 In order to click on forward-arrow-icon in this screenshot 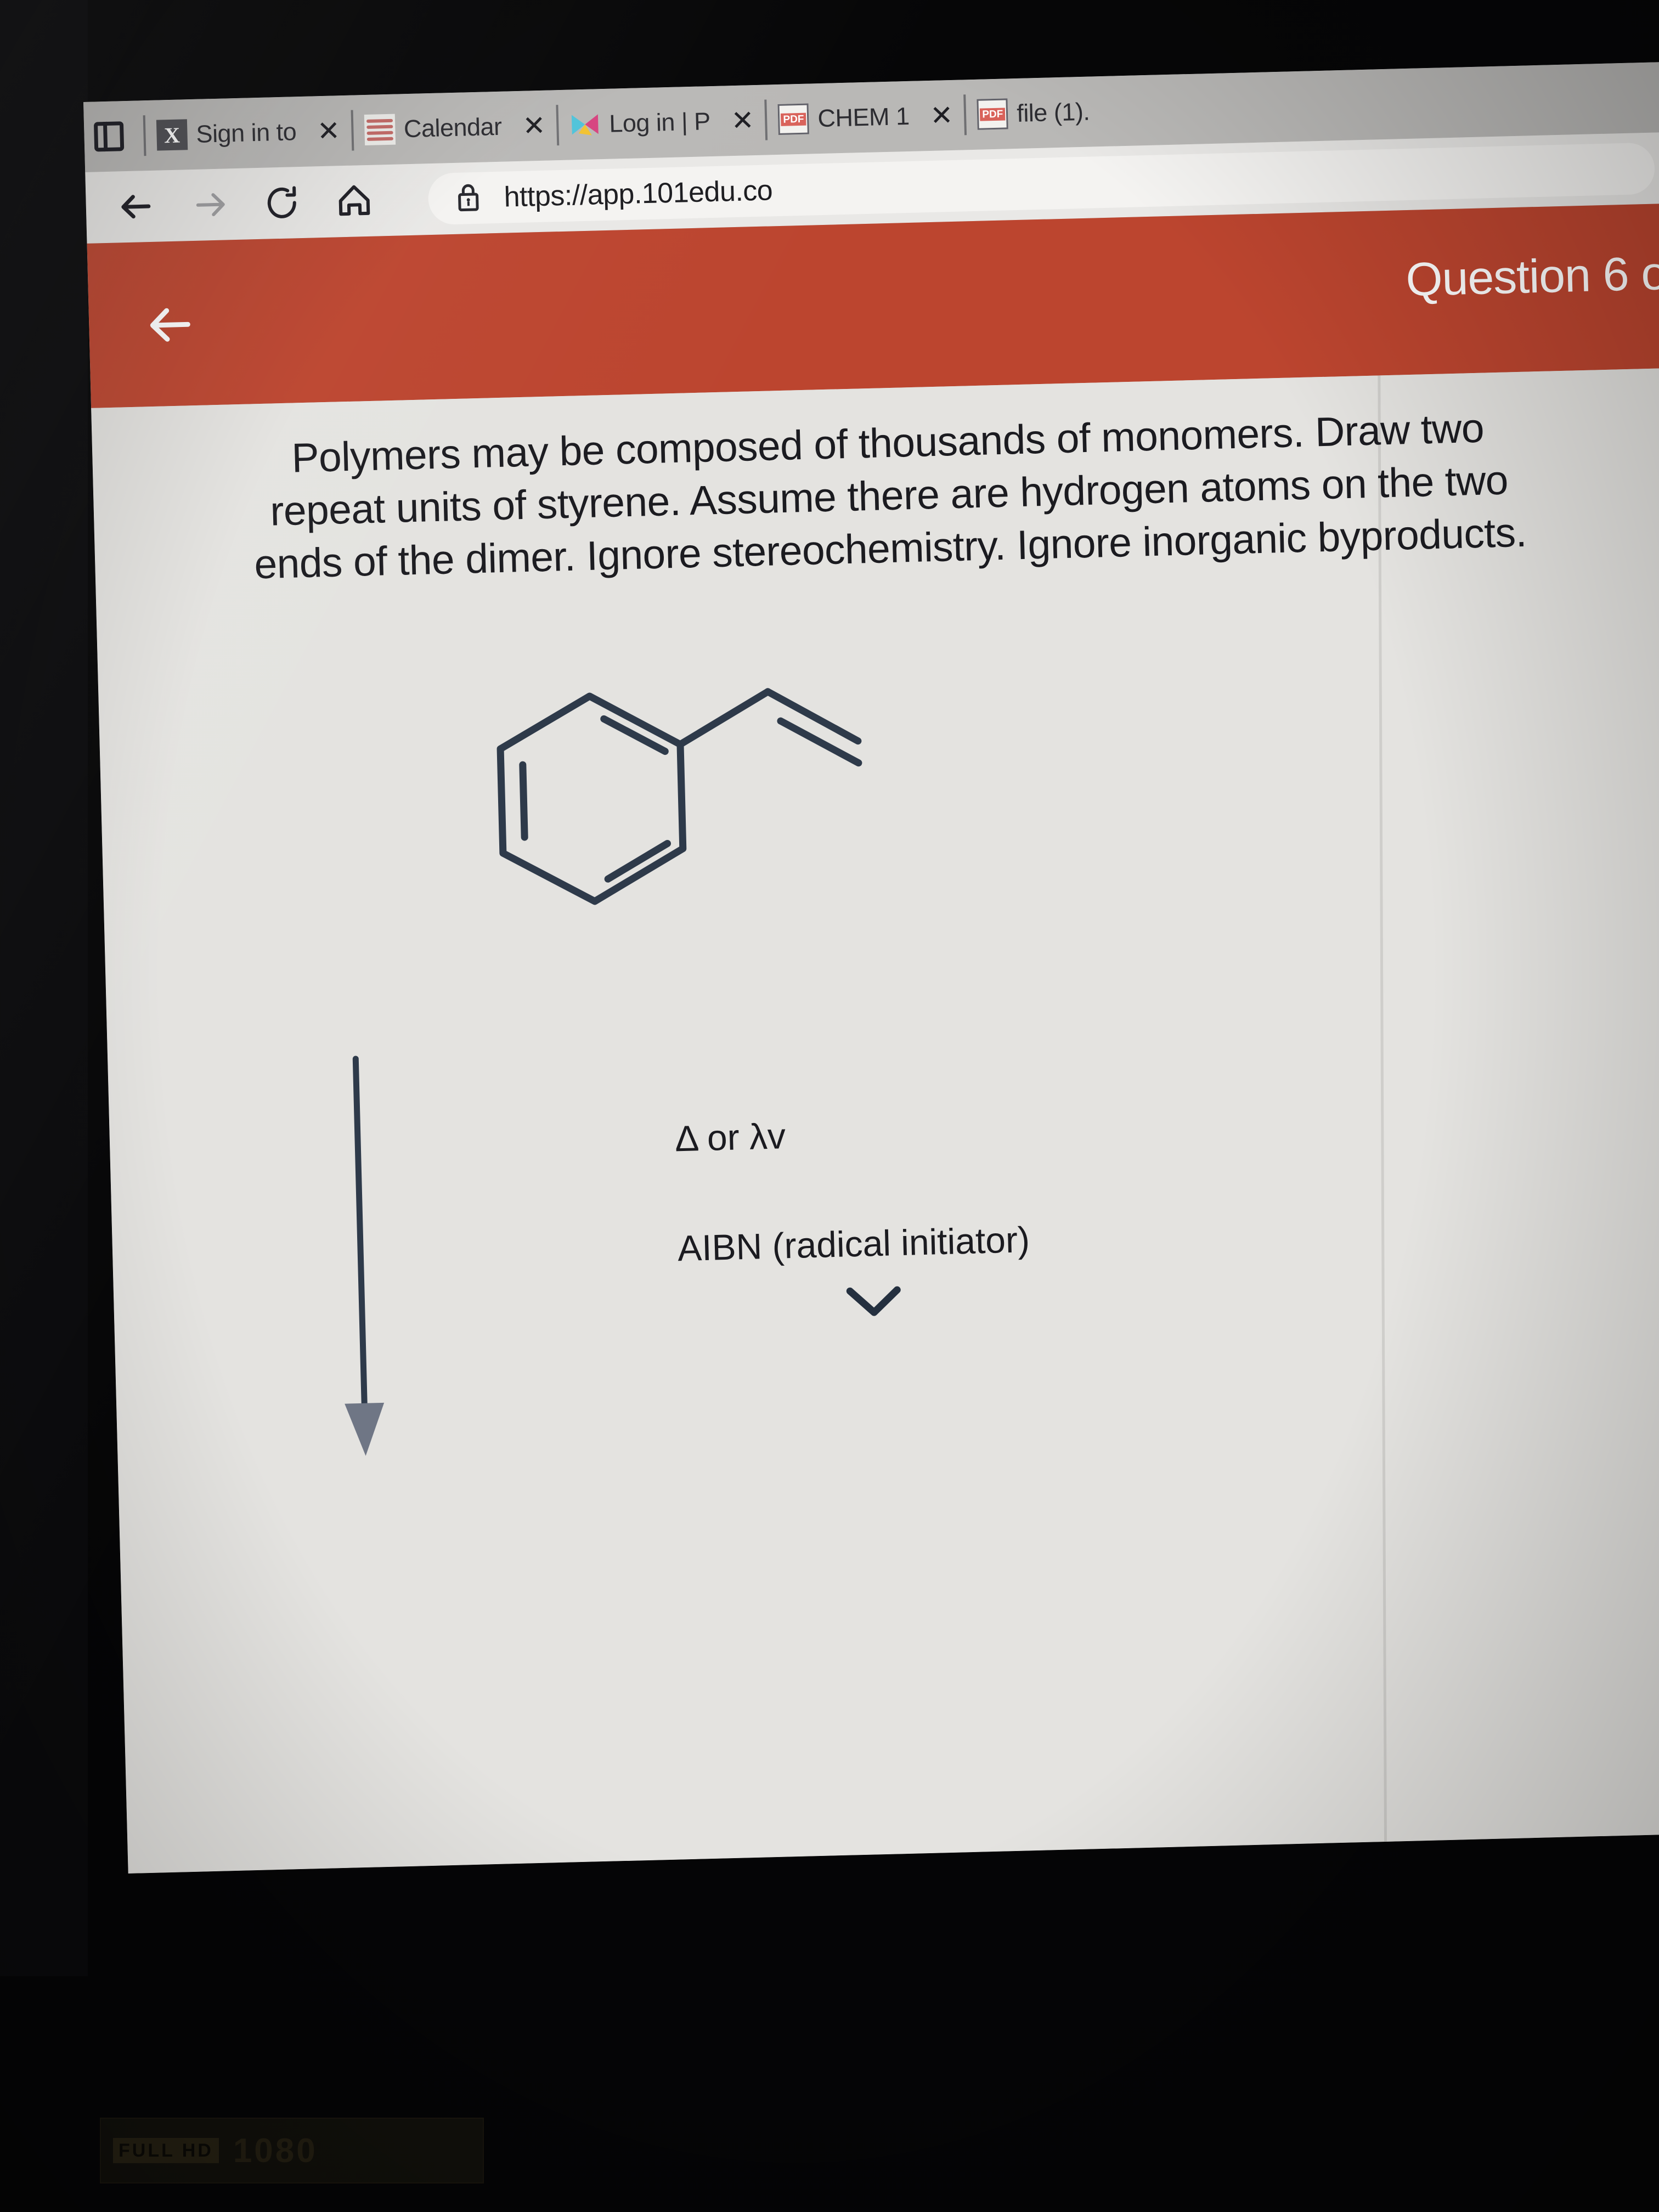, I will do `click(210, 205)`.